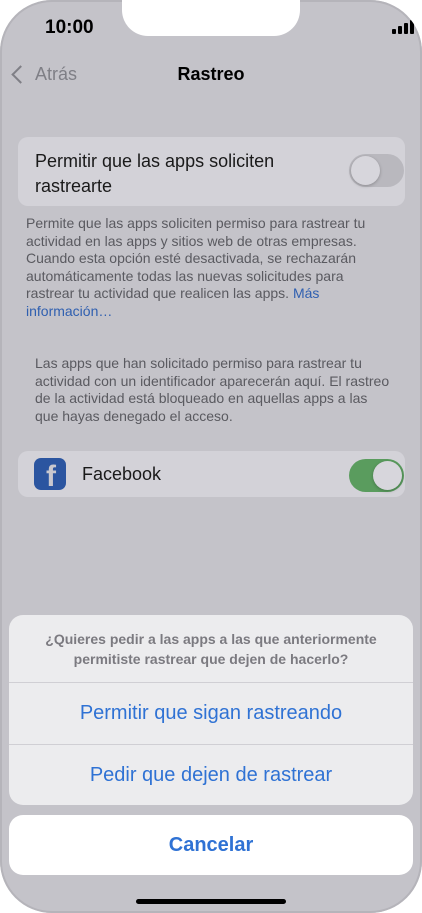 The width and height of the screenshot is (422, 913). I want to click on home-indicator, so click(211, 901).